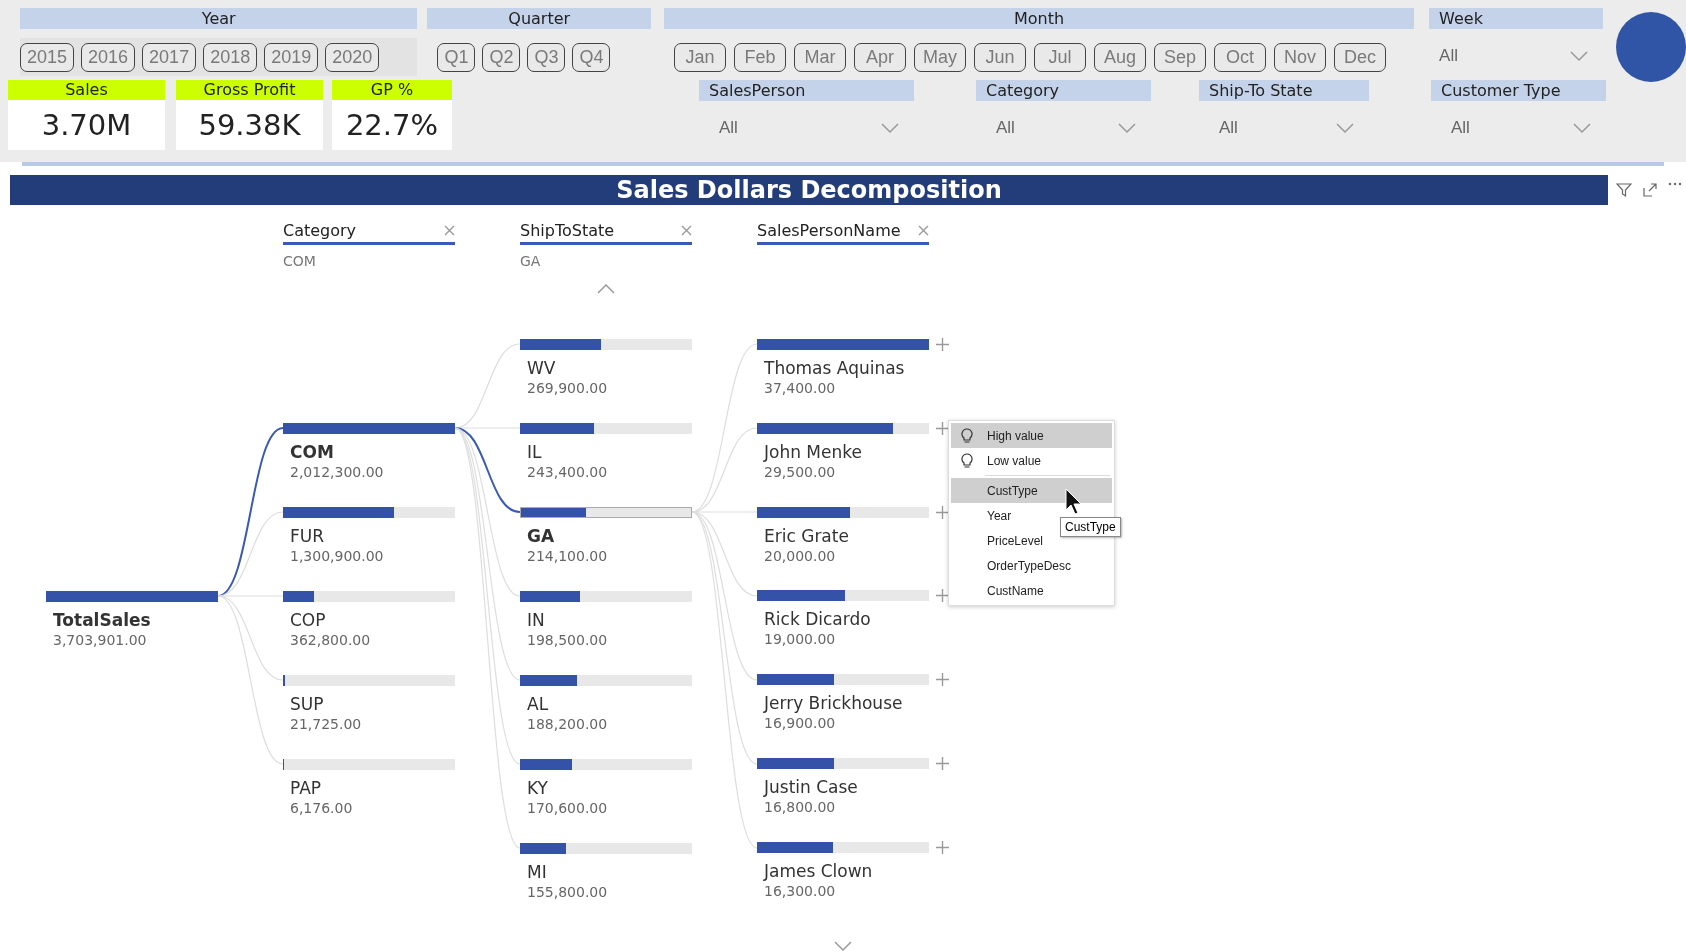 The image size is (1686, 952). I want to click on node-name: GA, so click(541, 536).